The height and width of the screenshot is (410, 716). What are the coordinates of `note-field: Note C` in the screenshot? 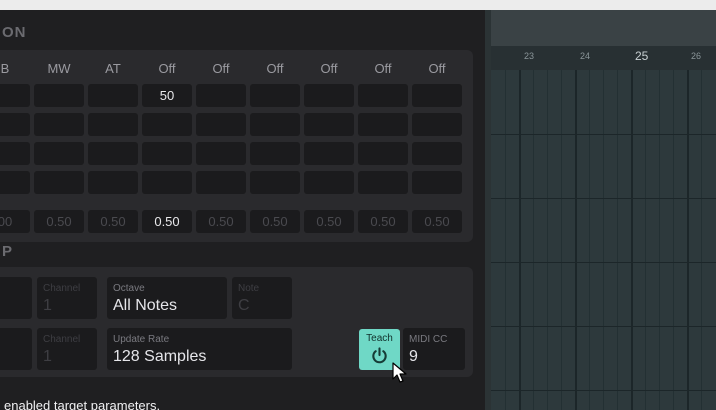 It's located at (262, 298).